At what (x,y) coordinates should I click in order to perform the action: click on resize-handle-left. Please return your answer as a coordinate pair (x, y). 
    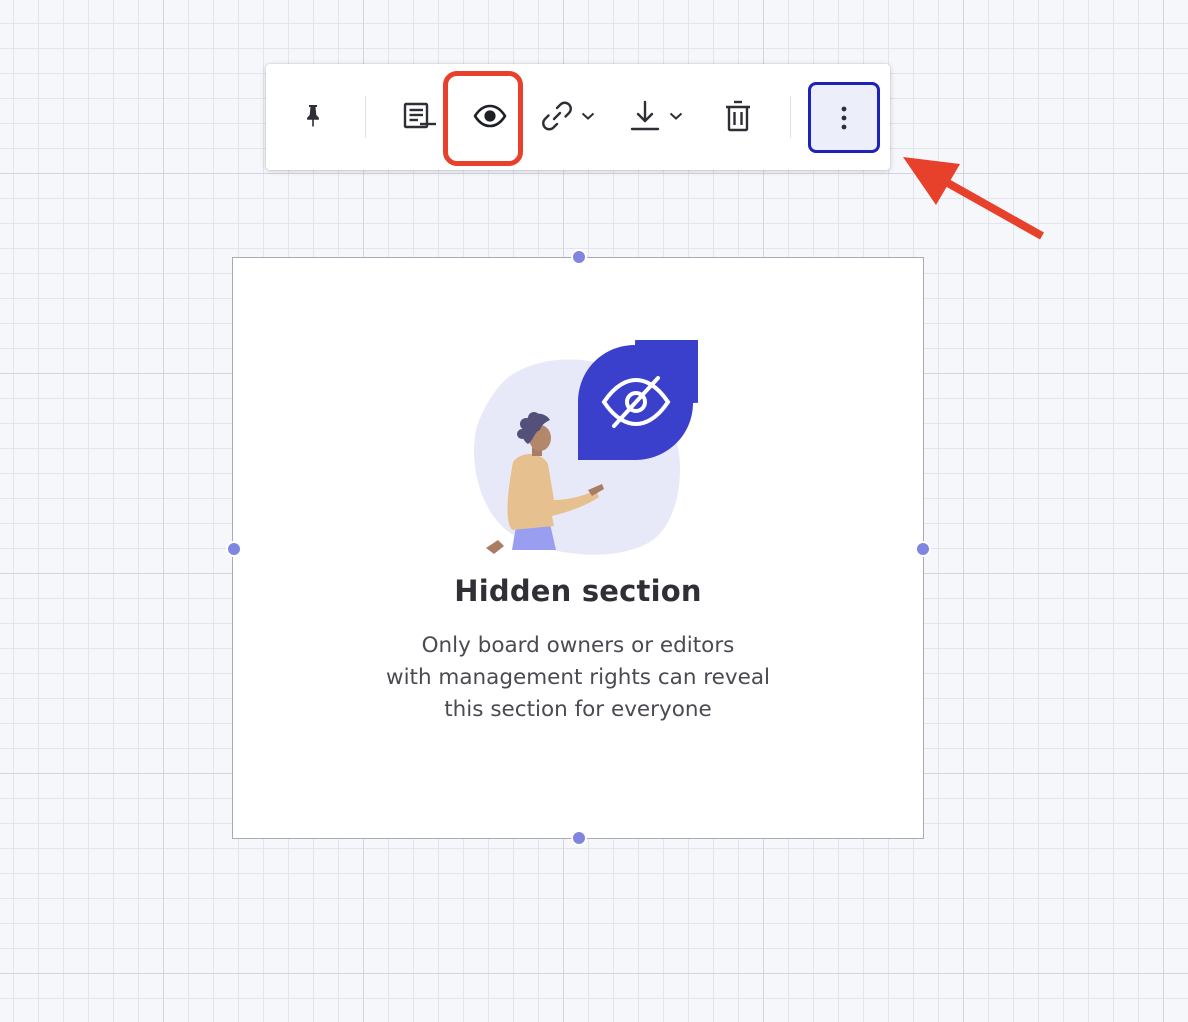
    Looking at the image, I should click on (234, 549).